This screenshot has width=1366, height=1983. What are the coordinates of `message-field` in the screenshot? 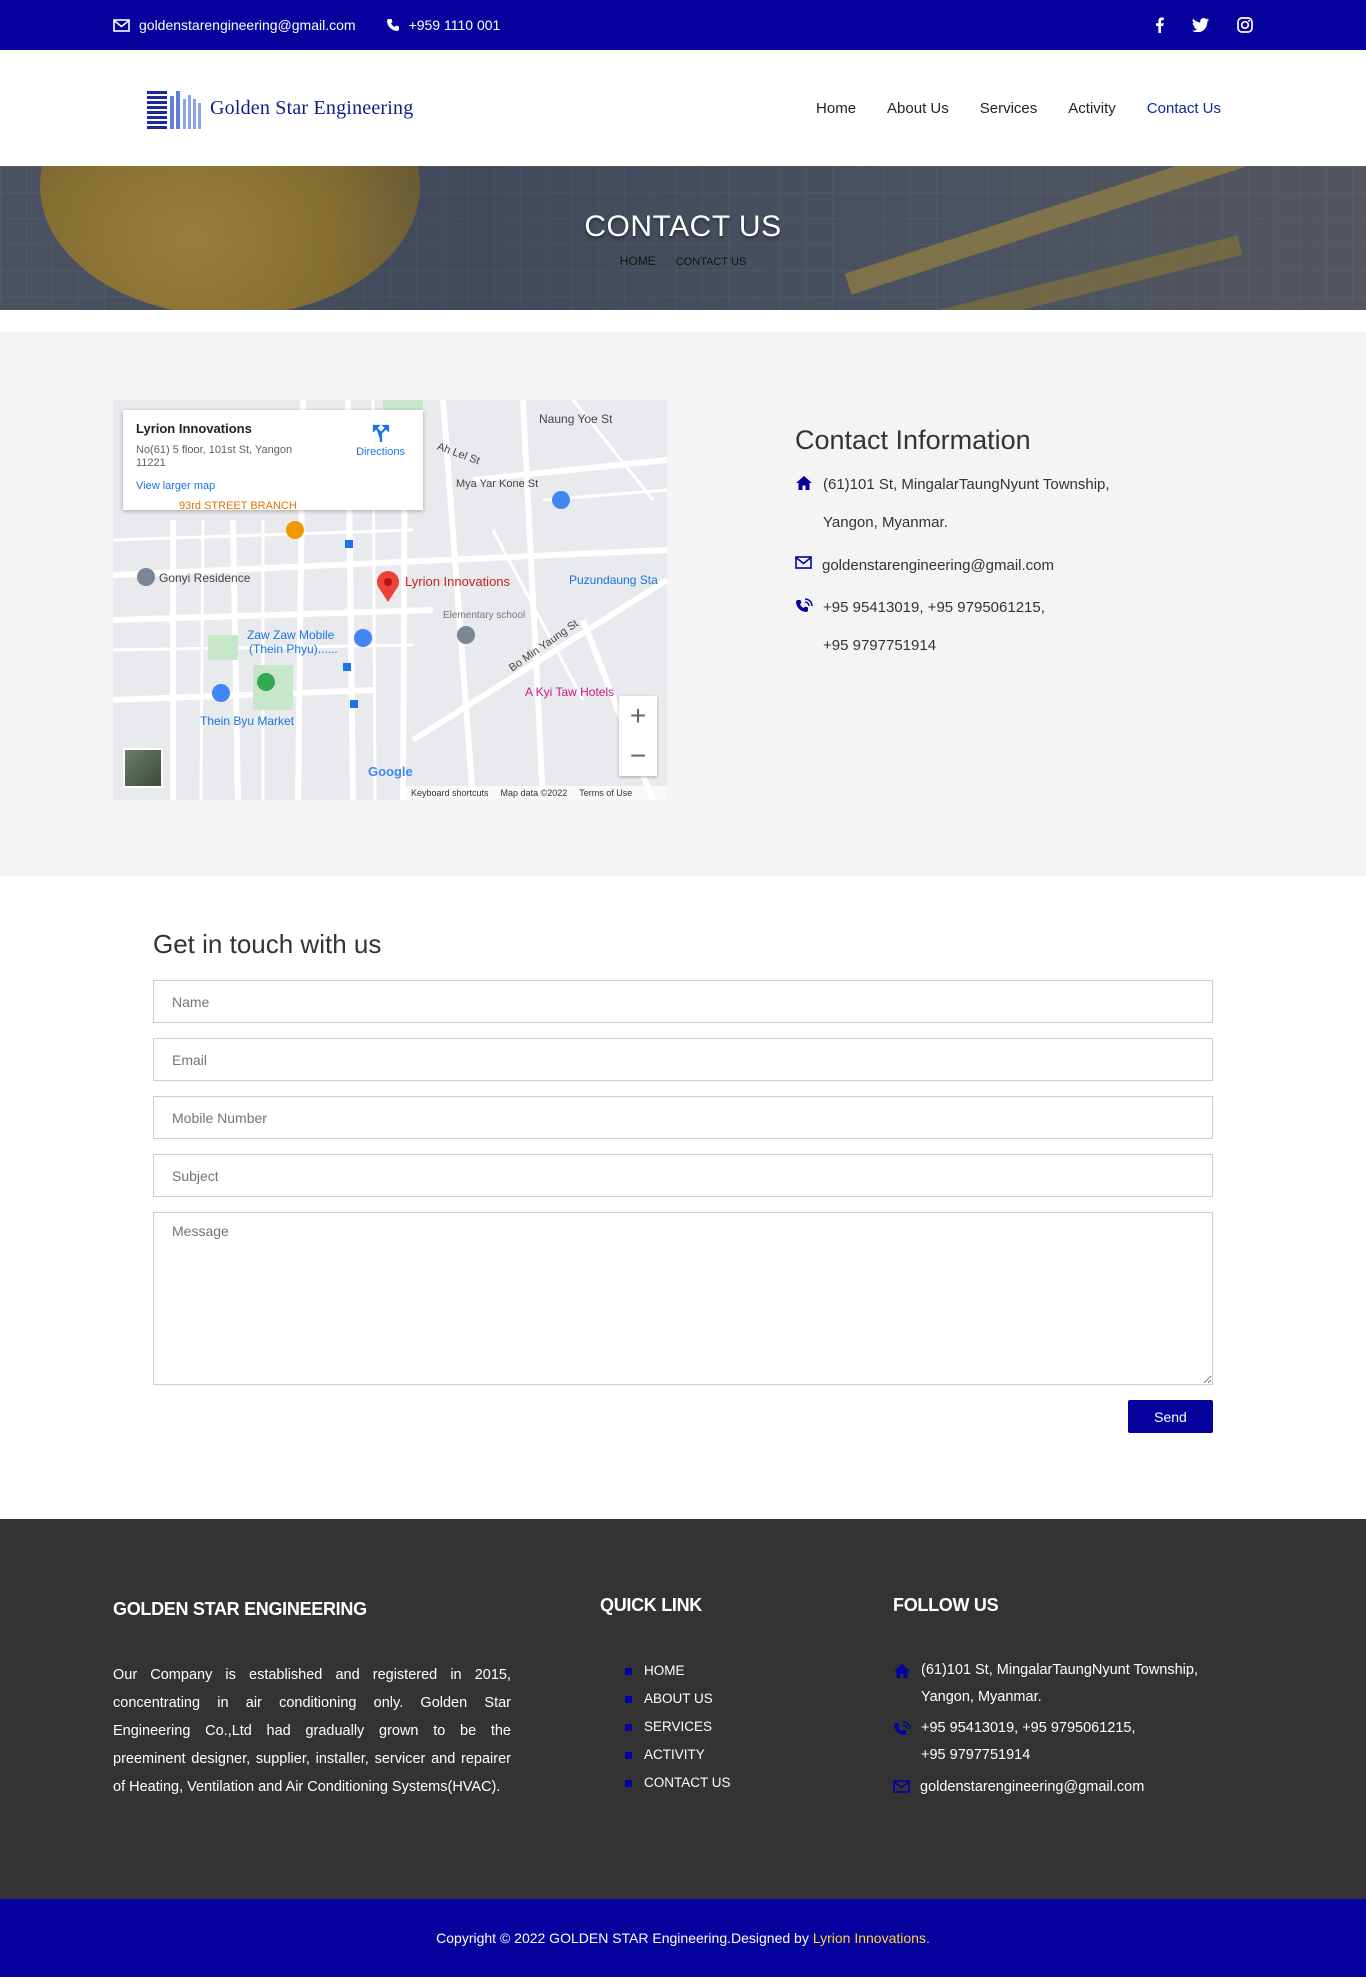 It's located at (683, 1298).